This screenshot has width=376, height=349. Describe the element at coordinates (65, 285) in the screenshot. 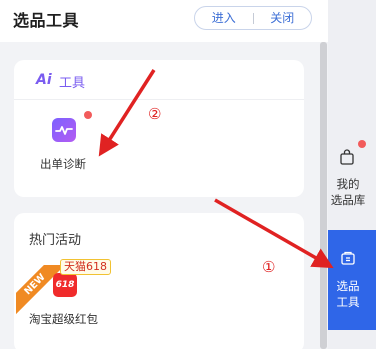

I see `taobao-618-icon: 618` at that location.